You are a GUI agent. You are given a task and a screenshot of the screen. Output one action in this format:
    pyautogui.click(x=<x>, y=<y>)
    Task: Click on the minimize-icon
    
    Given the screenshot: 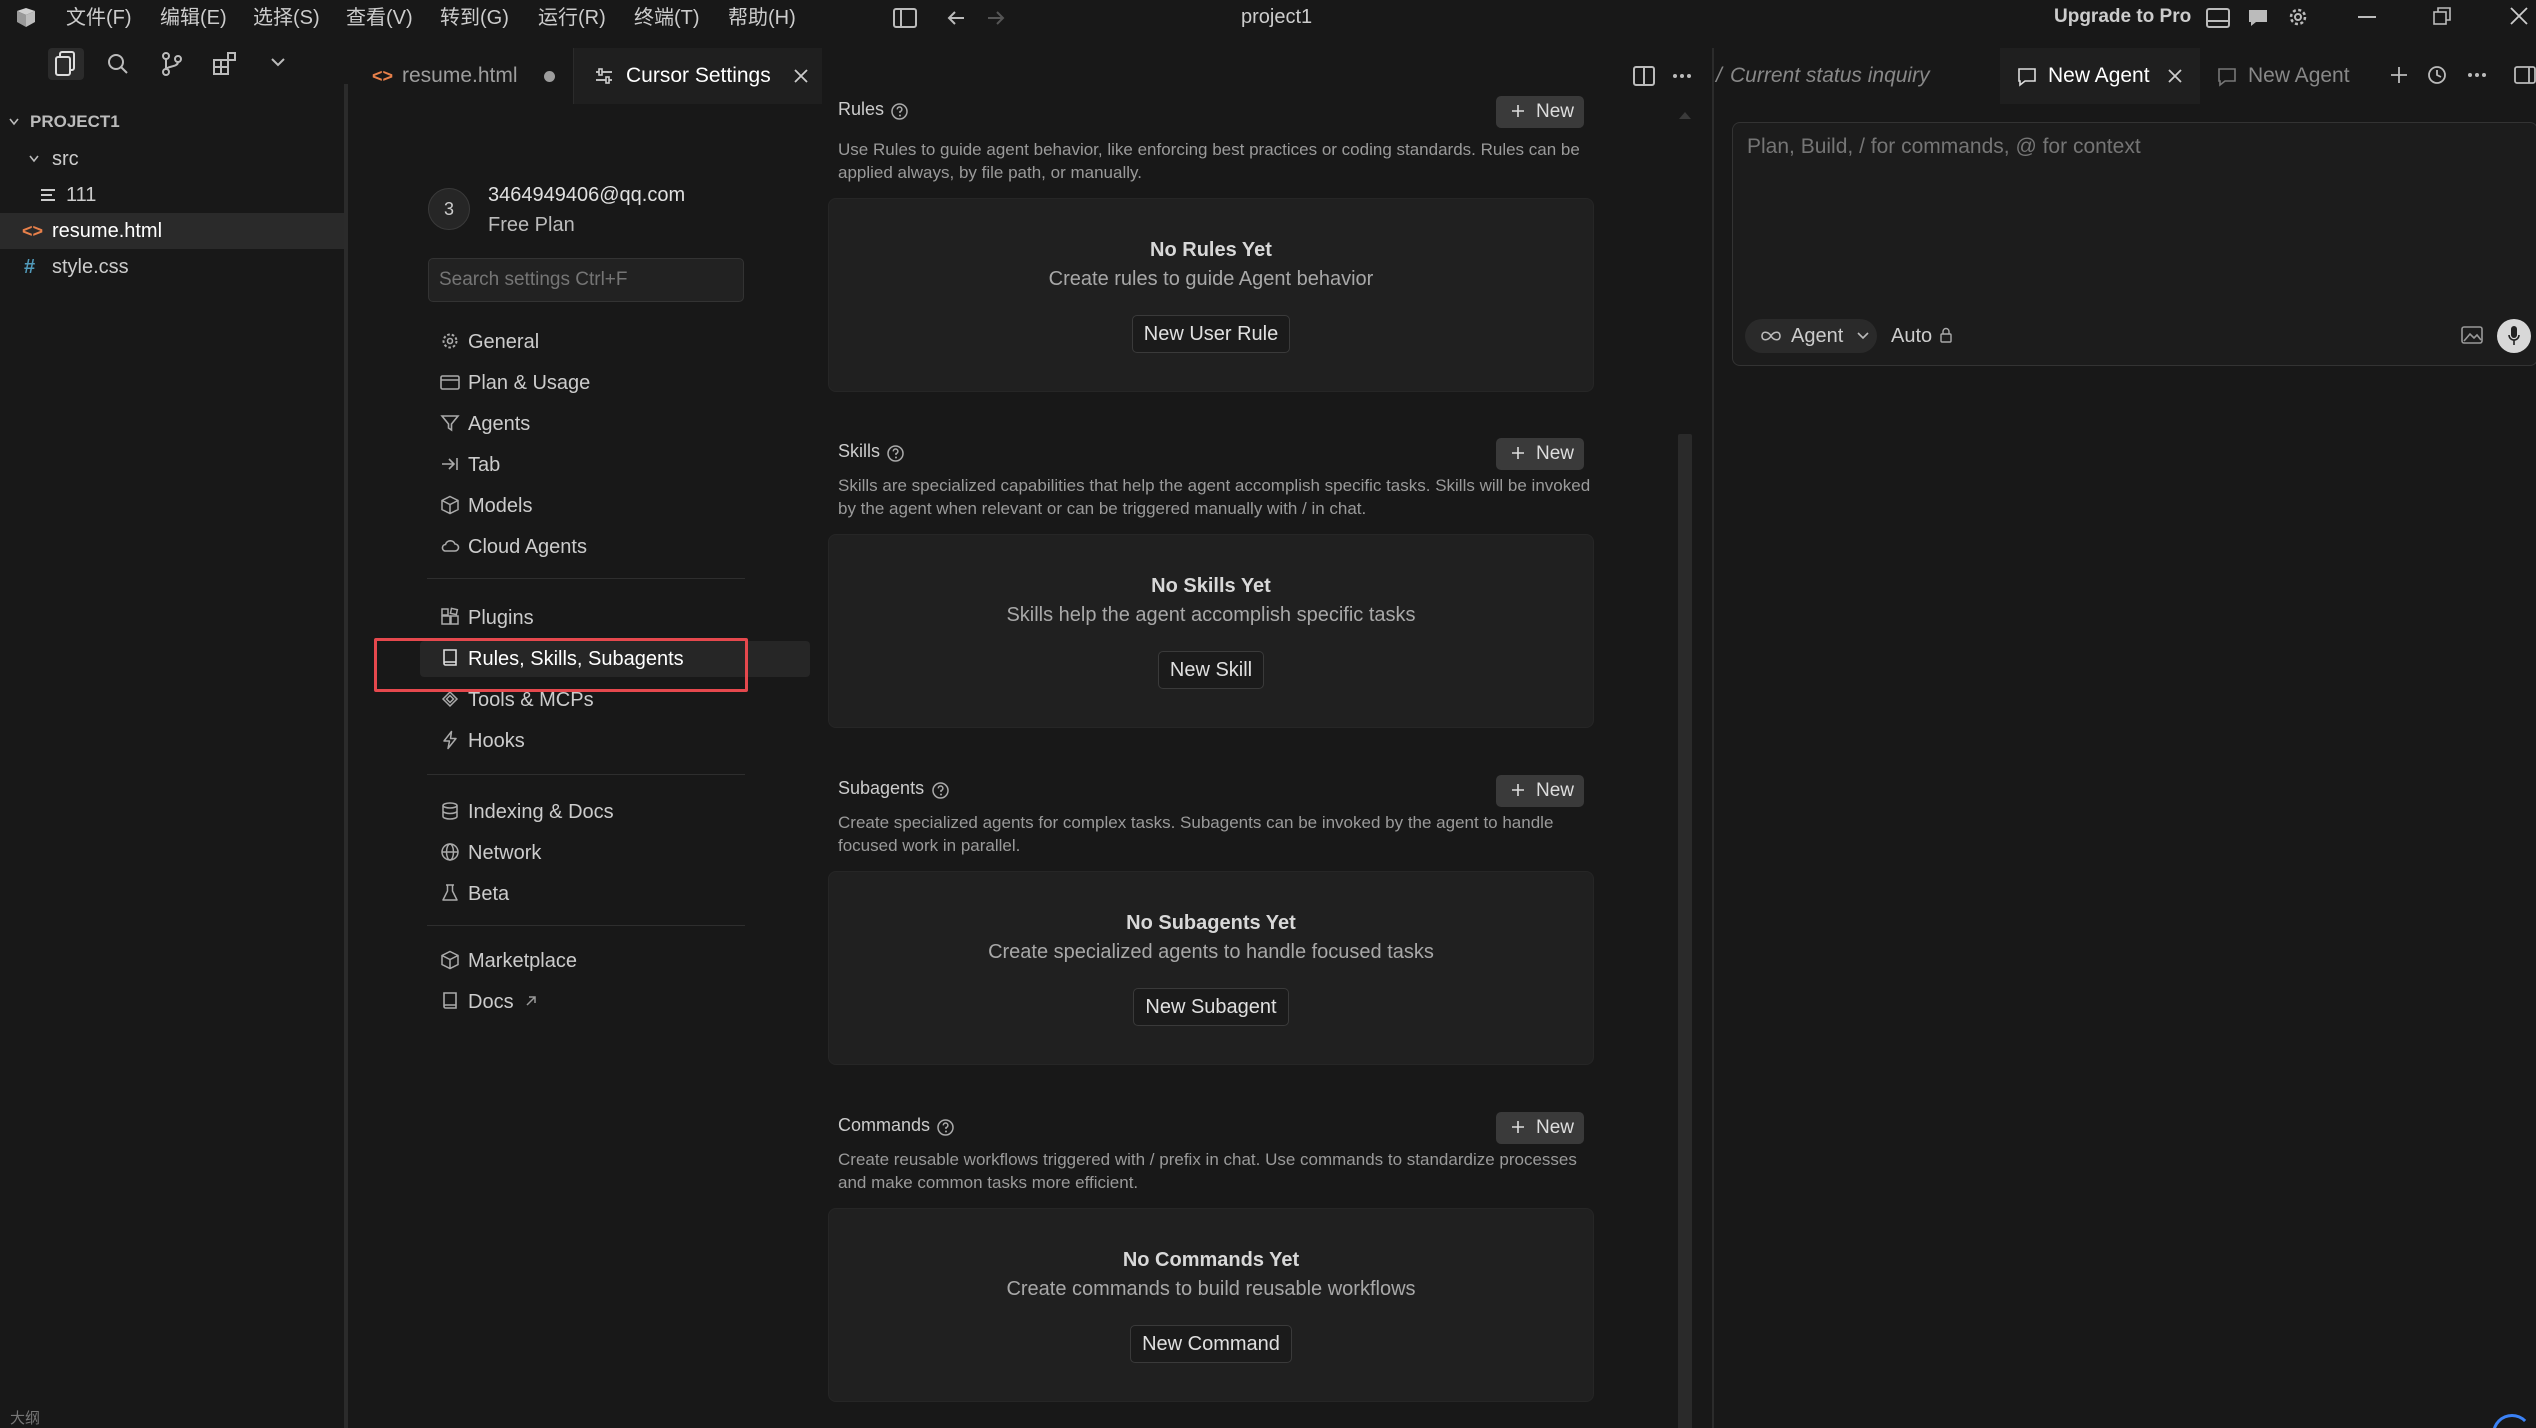 What is the action you would take?
    pyautogui.click(x=2367, y=17)
    